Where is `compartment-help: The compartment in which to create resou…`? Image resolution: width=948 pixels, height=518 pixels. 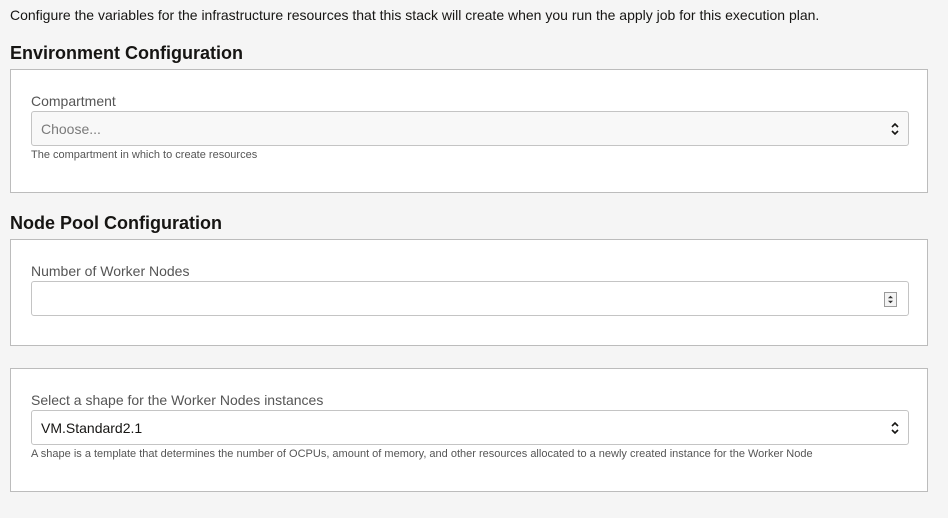
compartment-help: The compartment in which to create resou… is located at coordinates (144, 155).